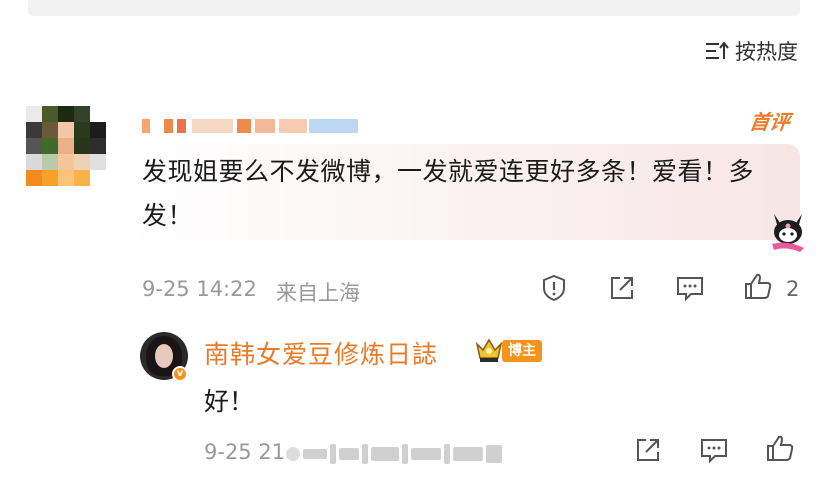 Image resolution: width=828 pixels, height=478 pixels. Describe the element at coordinates (66, 146) in the screenshot. I see `commenter-avatar` at that location.